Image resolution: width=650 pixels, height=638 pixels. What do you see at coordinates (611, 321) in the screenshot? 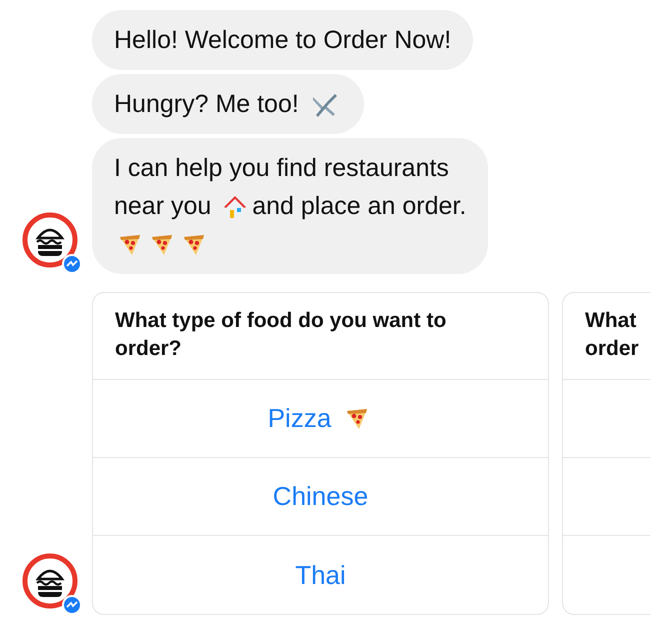
I see `question-text: What` at bounding box center [611, 321].